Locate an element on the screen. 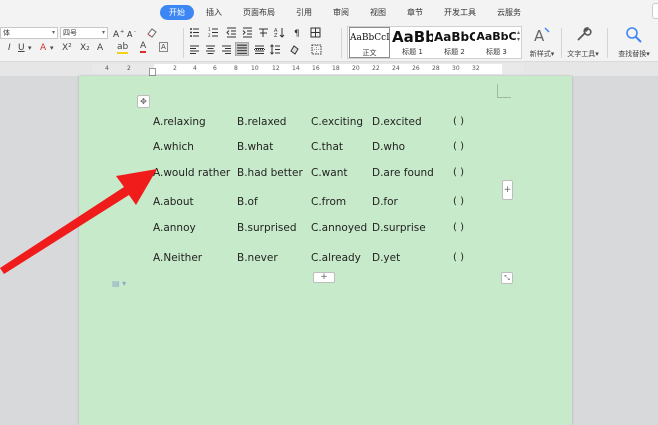 Image resolution: width=658 pixels, height=425 pixels. text-tools-button: 文字工具▾ is located at coordinates (583, 42).